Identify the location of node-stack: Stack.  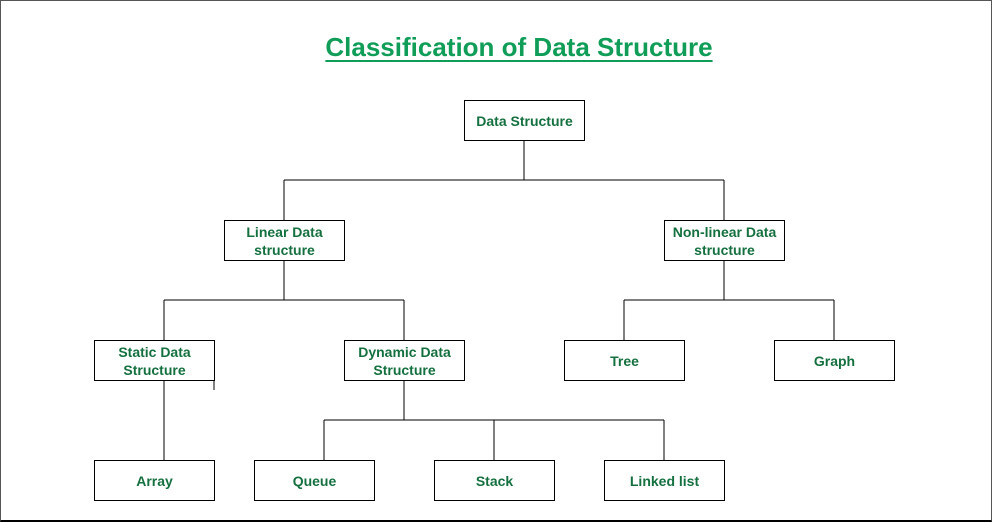
(494, 480).